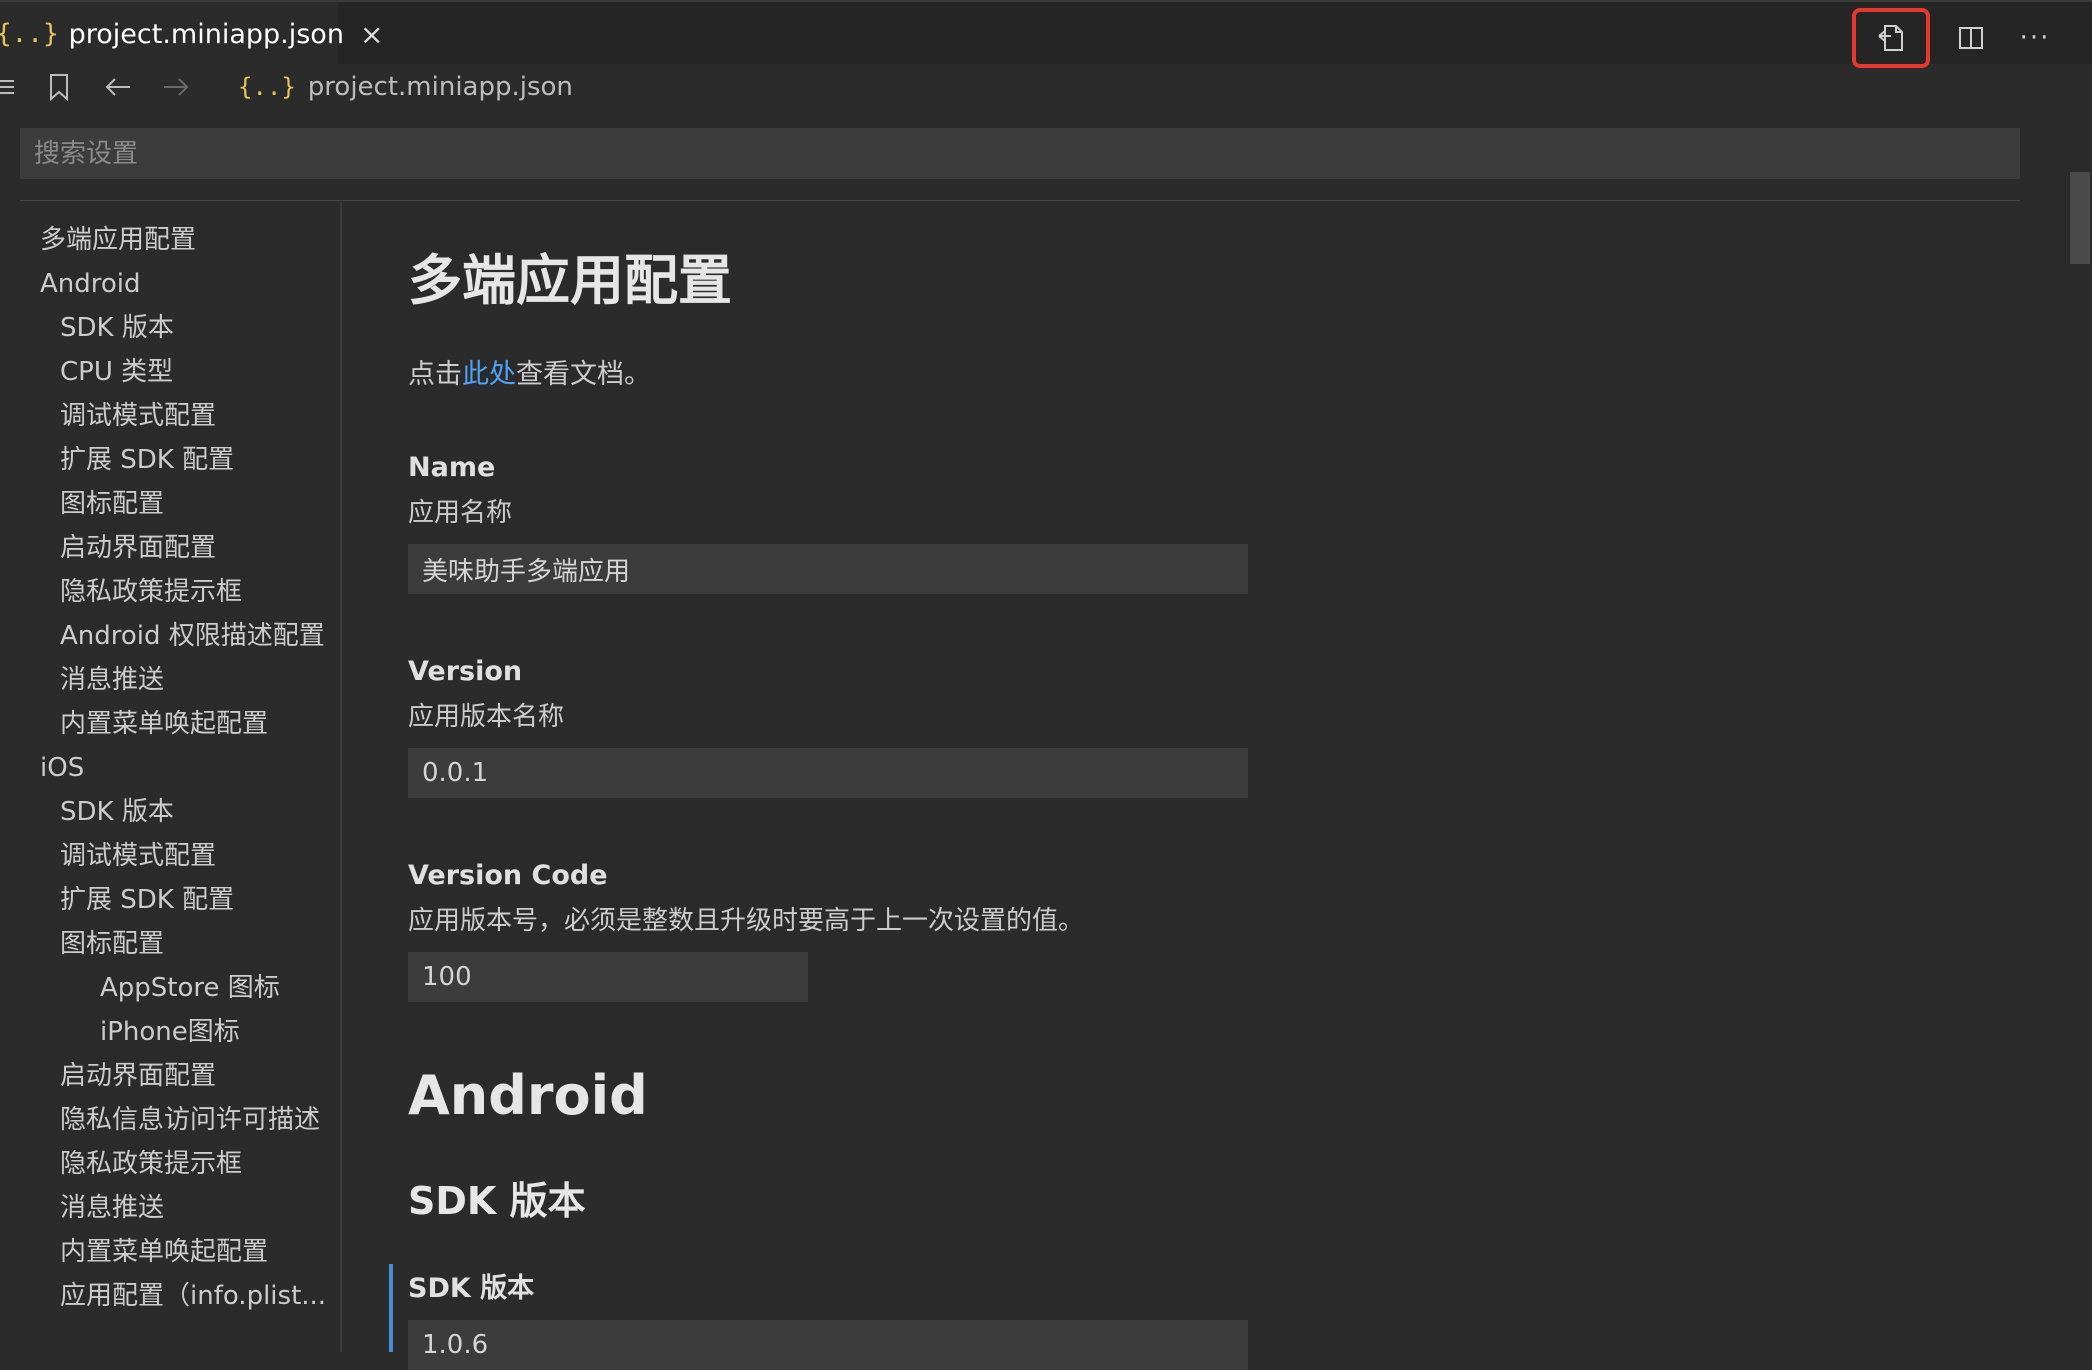 The height and width of the screenshot is (1370, 2092). I want to click on version-field-desc: 应用版本名称, so click(486, 717).